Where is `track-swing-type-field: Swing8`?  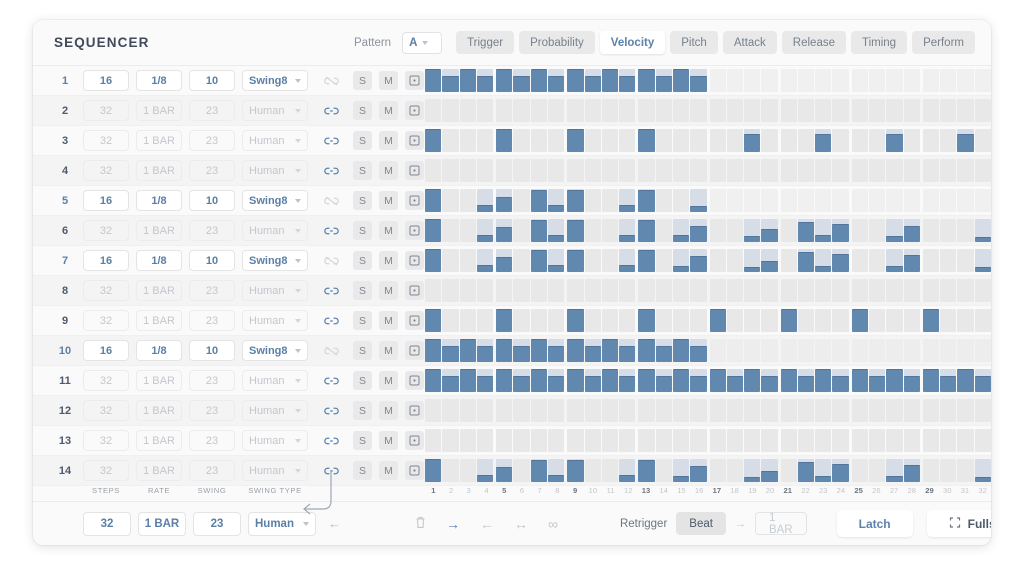 track-swing-type-field: Swing8 is located at coordinates (275, 200).